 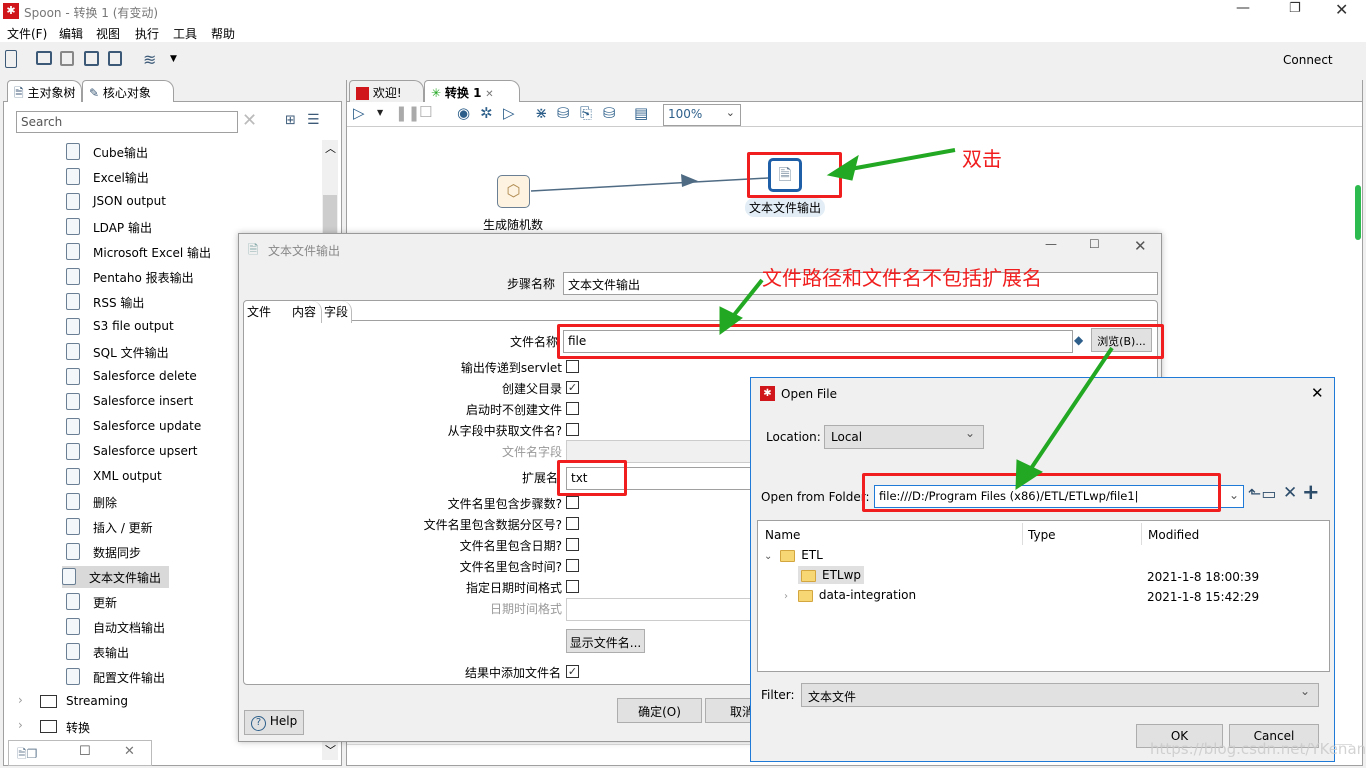 I want to click on expand-chevron-icon: ⌄, so click(x=768, y=556).